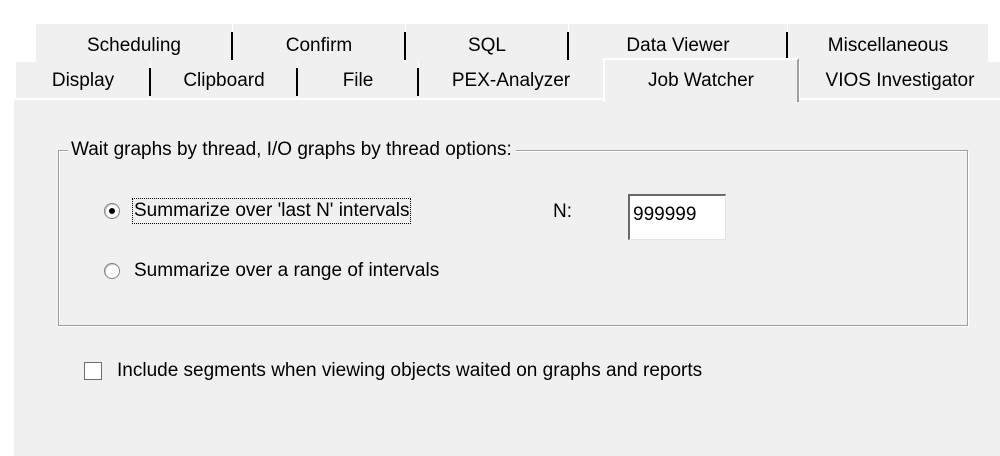  I want to click on tab-file: File, so click(358, 81).